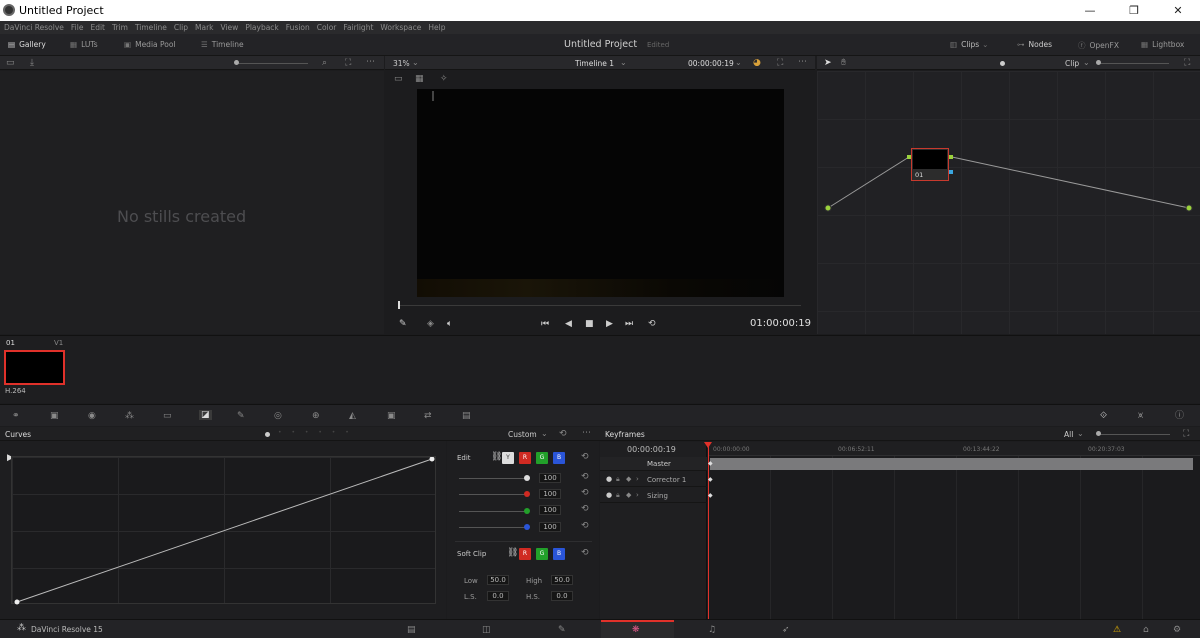  What do you see at coordinates (358, 27) in the screenshot?
I see `menu-fairlight: Fairlight` at bounding box center [358, 27].